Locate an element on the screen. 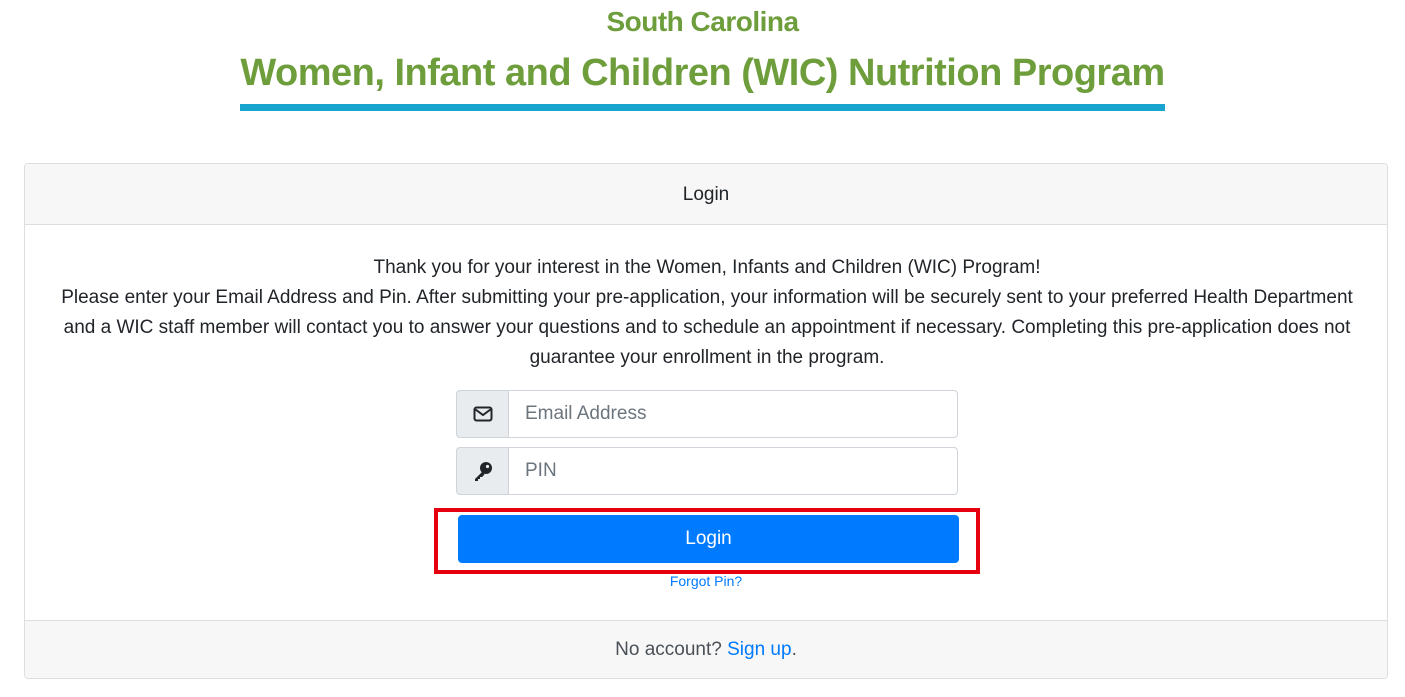  login-card-footer: No account? Sign up. is located at coordinates (706, 649).